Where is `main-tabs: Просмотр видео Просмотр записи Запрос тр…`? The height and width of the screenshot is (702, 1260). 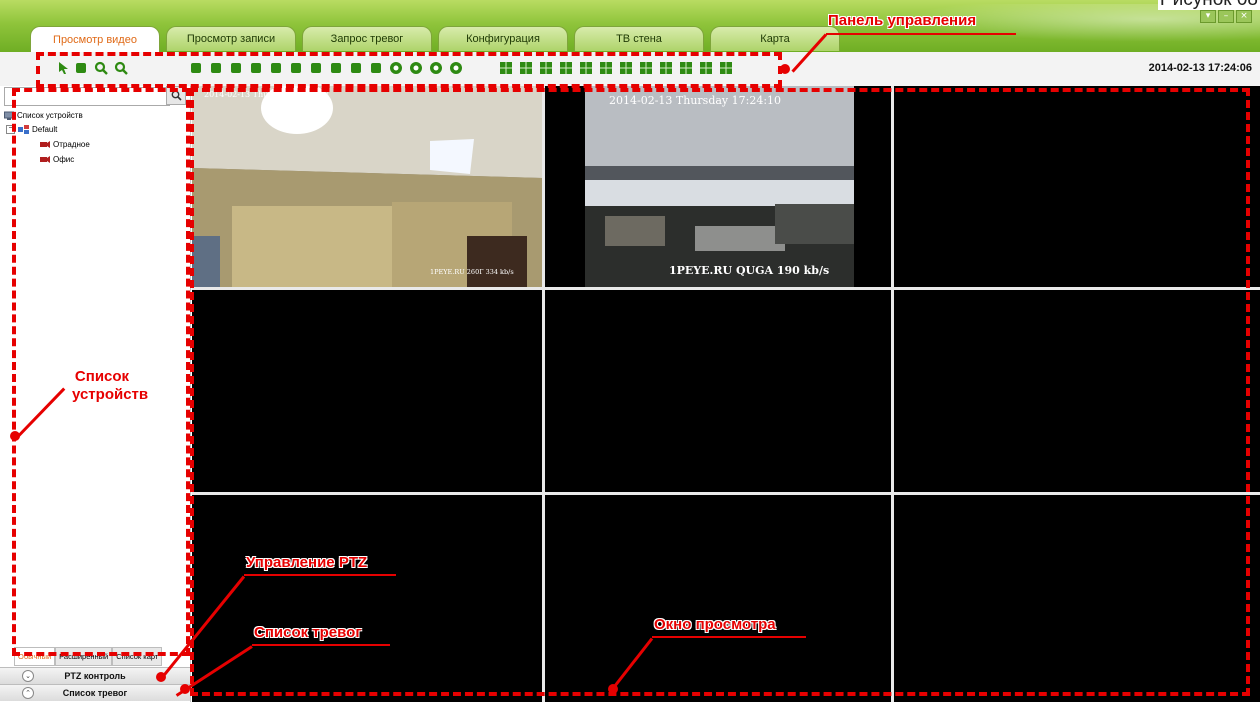
main-tabs: Просмотр видео Просмотр записи Запрос тр… is located at coordinates (435, 39).